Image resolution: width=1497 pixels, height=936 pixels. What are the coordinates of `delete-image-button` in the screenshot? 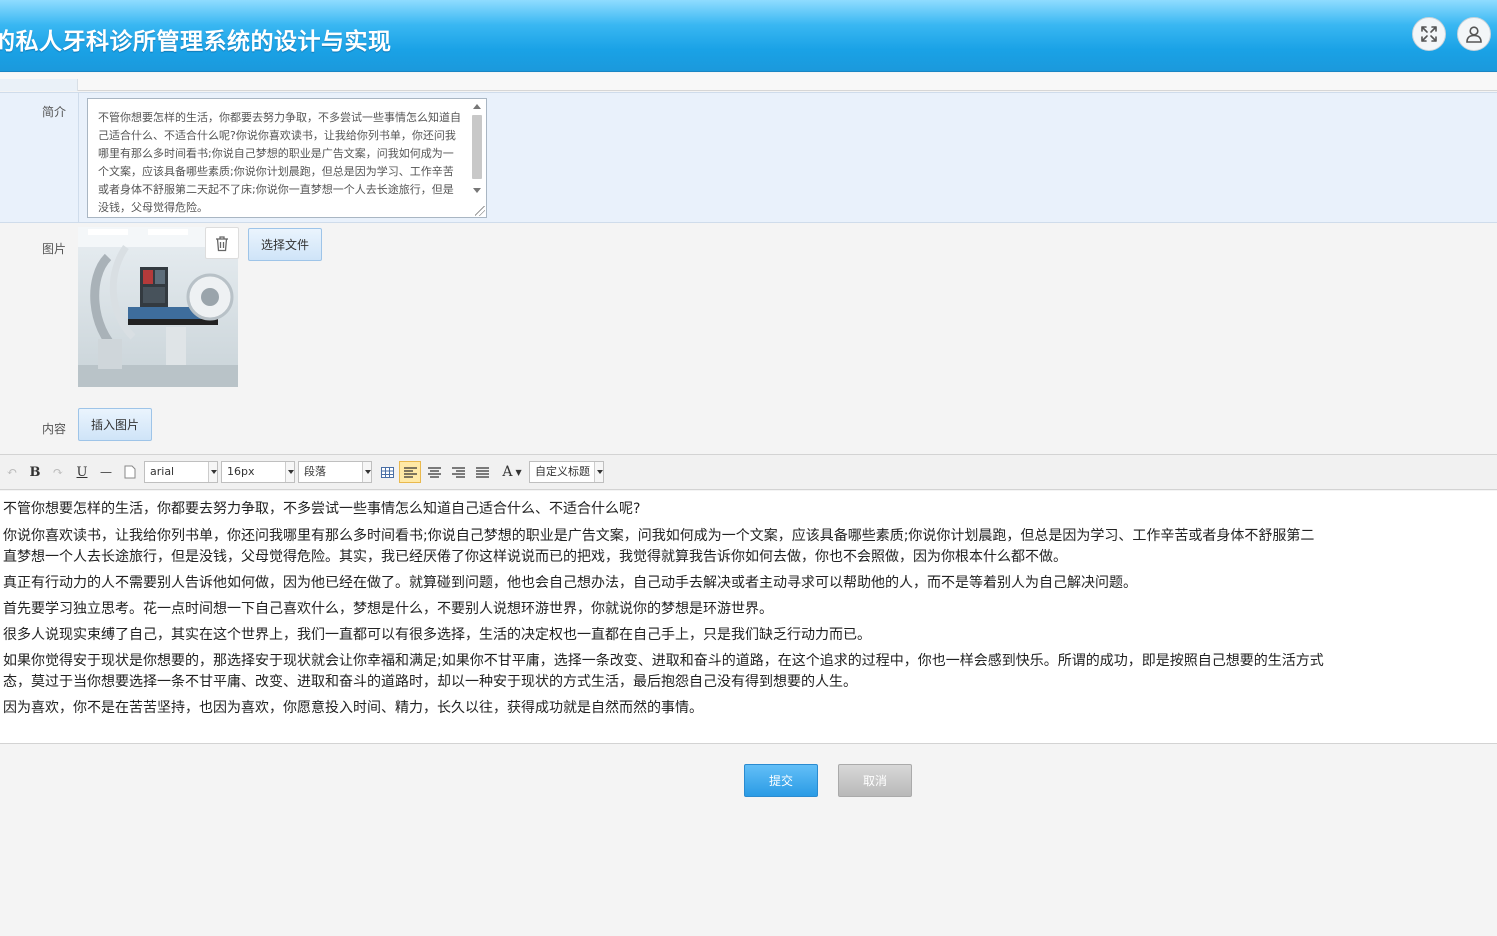 It's located at (222, 243).